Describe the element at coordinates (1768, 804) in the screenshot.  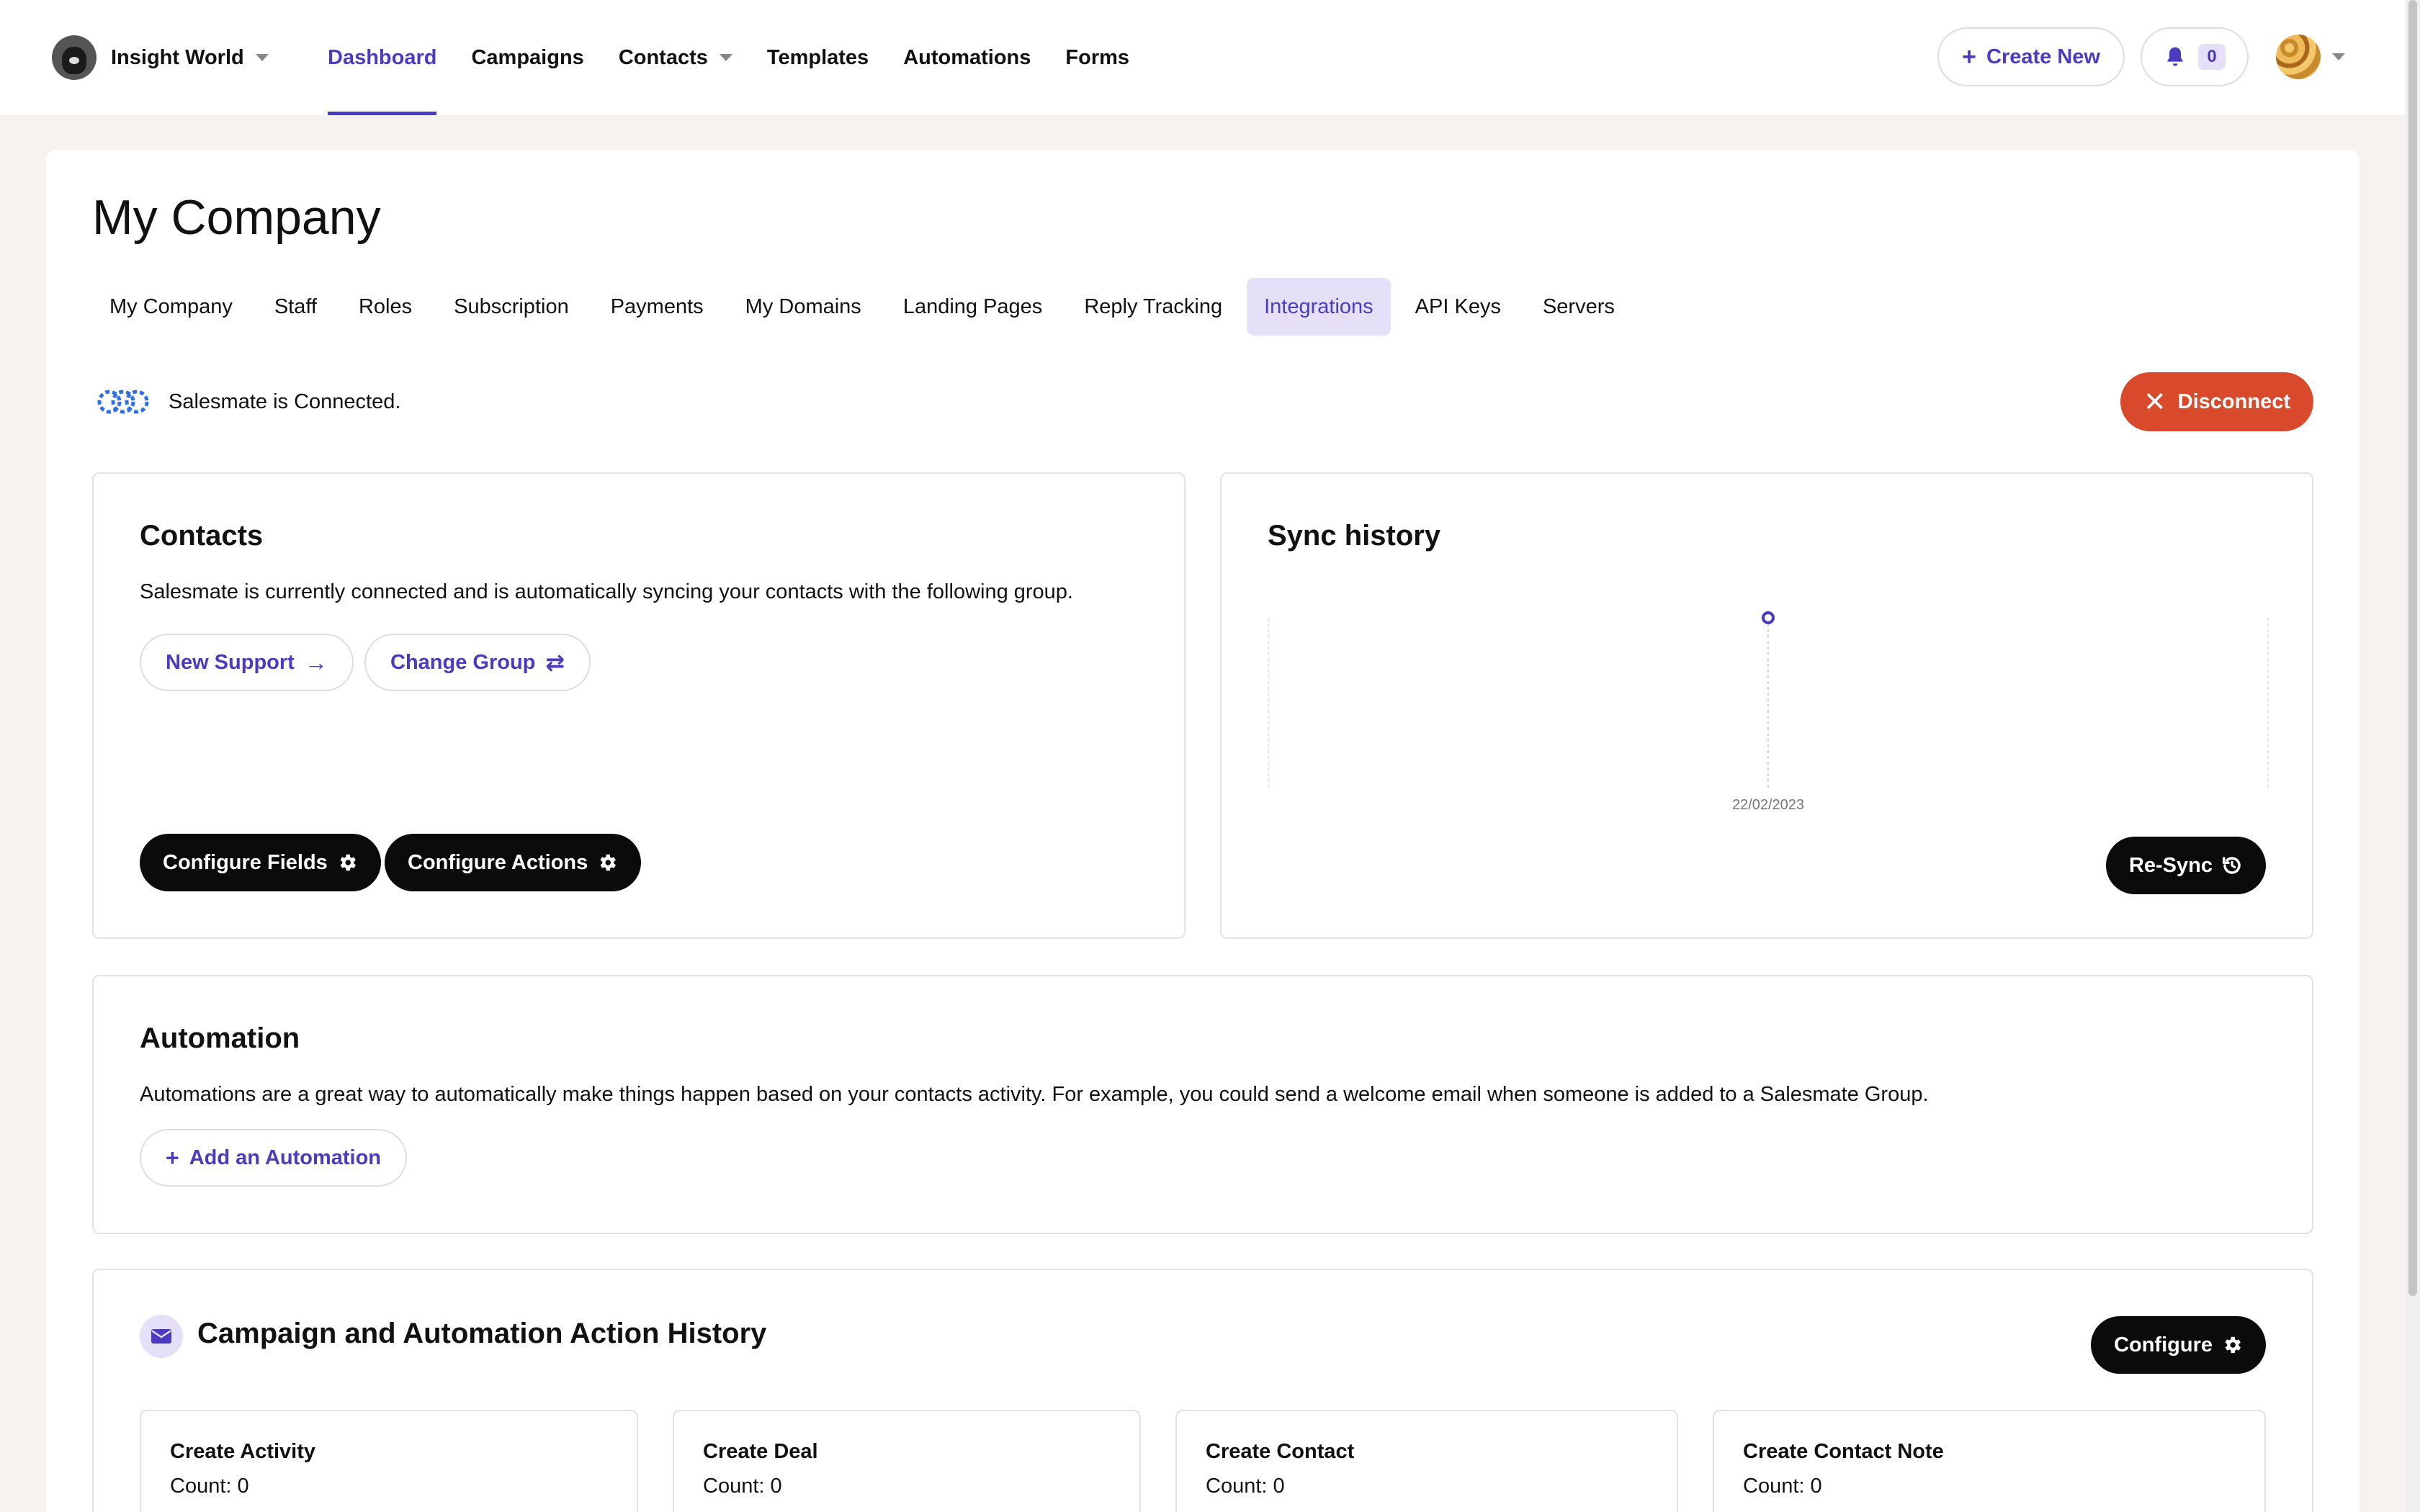
I see `chart-x-tick-label: 22/02/2023` at that location.